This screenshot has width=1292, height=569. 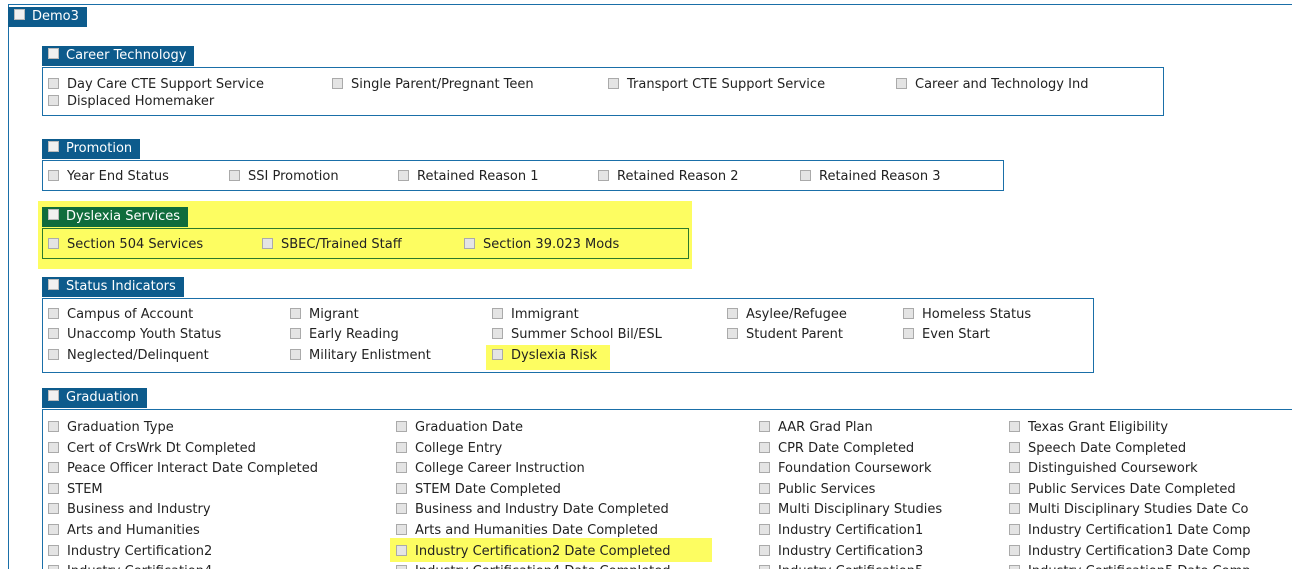 What do you see at coordinates (360, 355) in the screenshot?
I see `field-option: Military Enlistment` at bounding box center [360, 355].